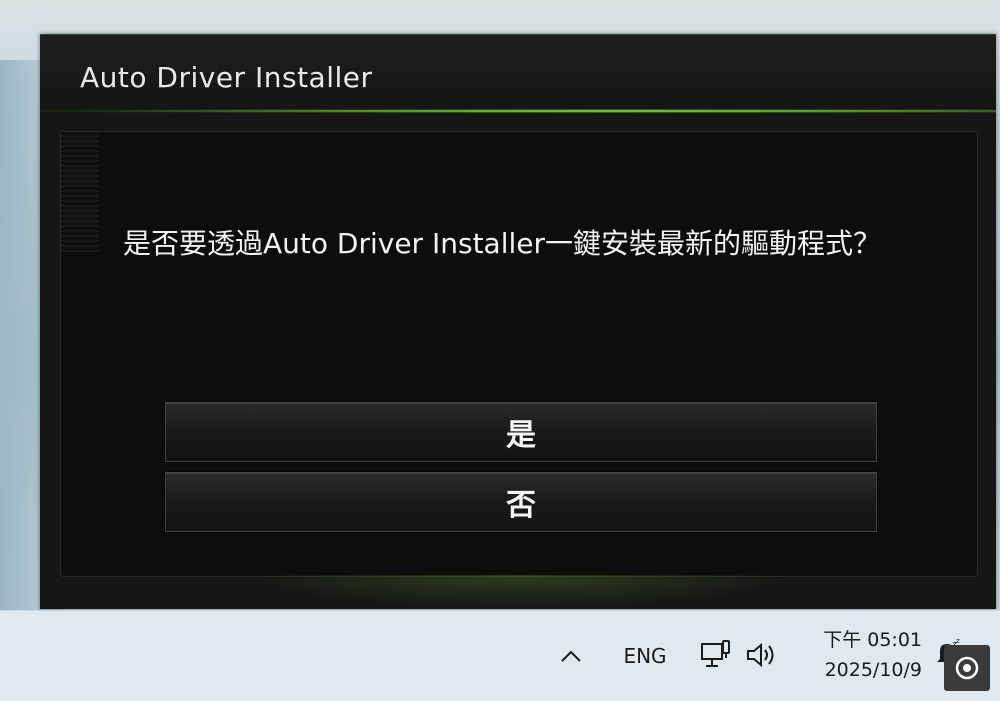  I want to click on no-button: 否, so click(521, 502).